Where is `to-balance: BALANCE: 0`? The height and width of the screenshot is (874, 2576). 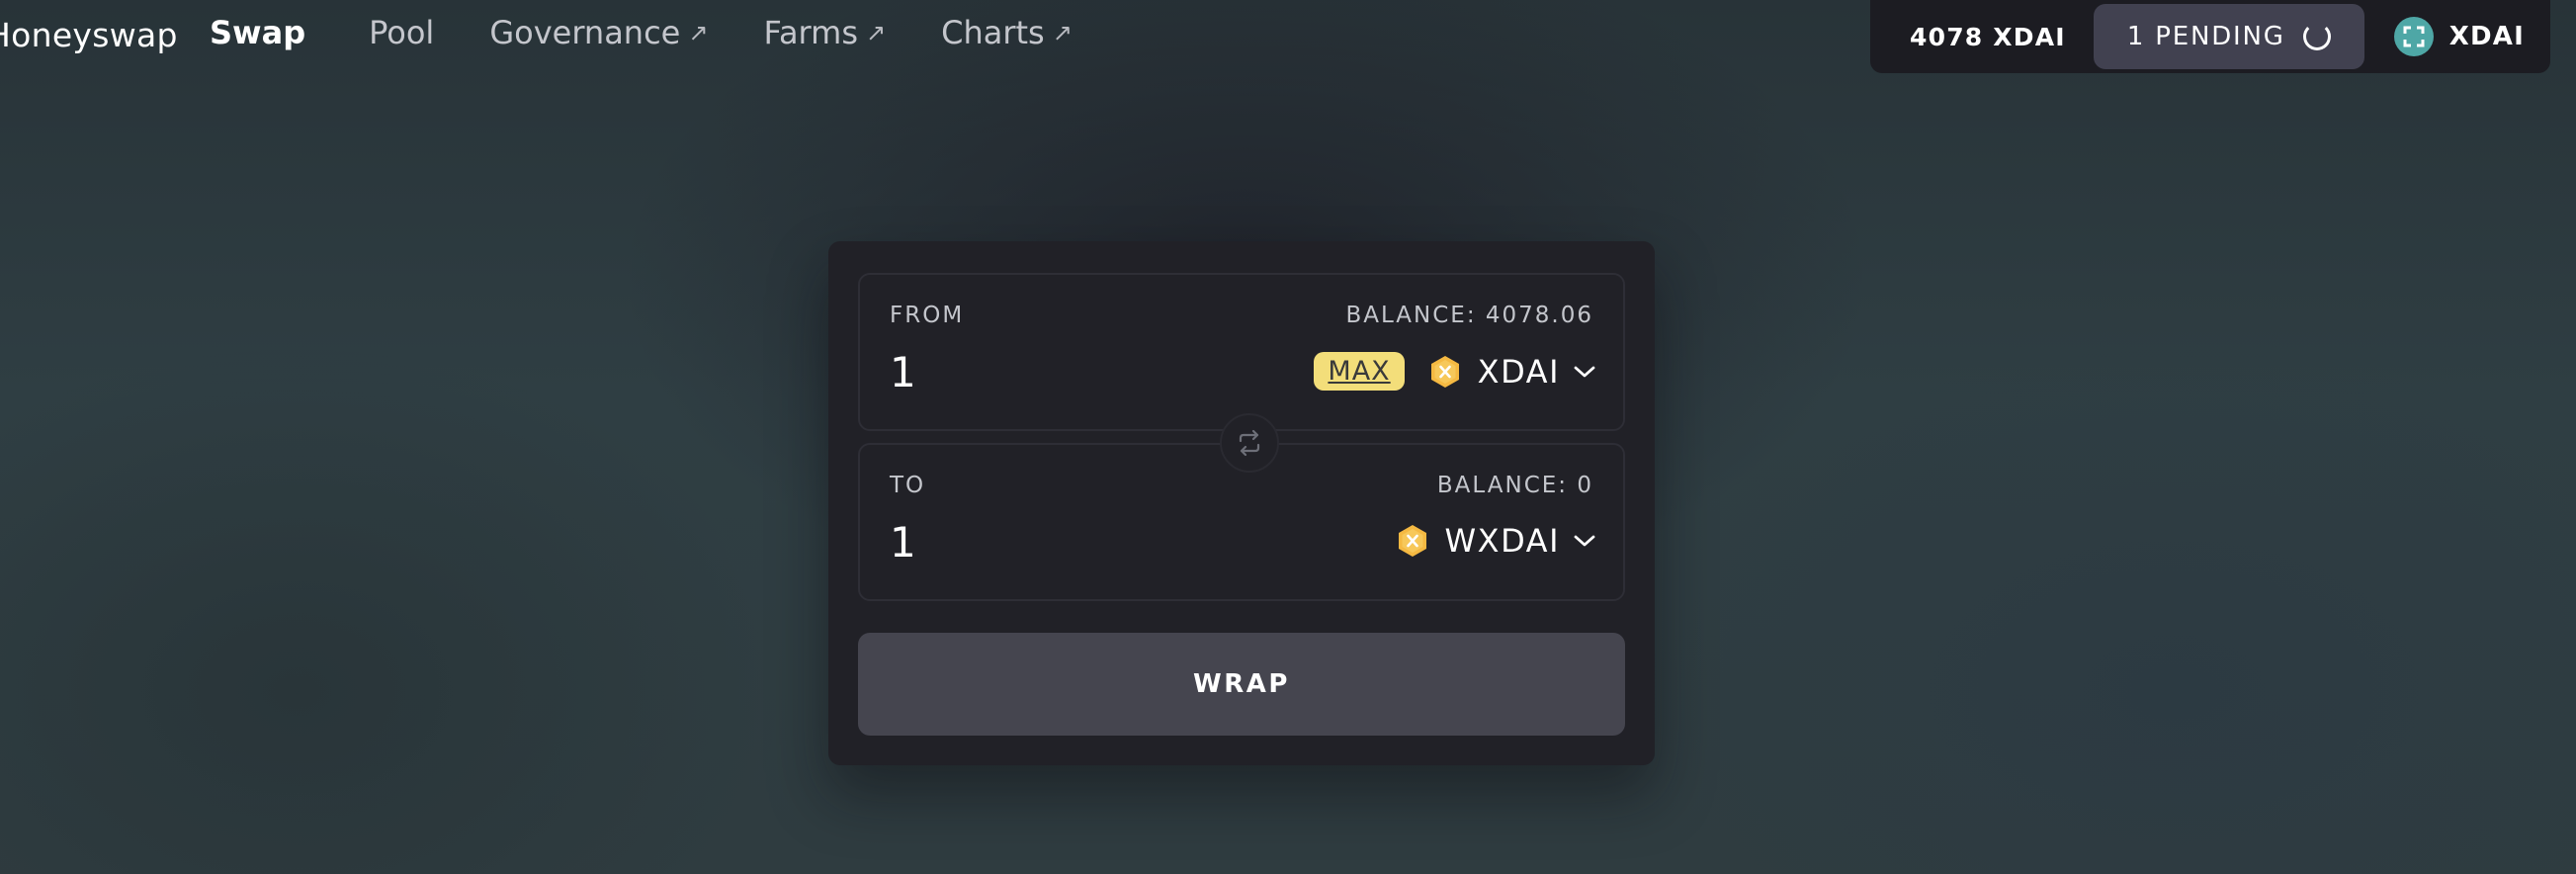
to-balance: BALANCE: 0 is located at coordinates (1514, 486).